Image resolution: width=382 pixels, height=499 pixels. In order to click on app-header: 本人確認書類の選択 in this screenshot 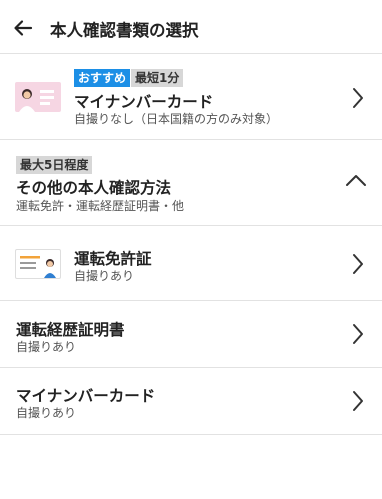, I will do `click(191, 27)`.